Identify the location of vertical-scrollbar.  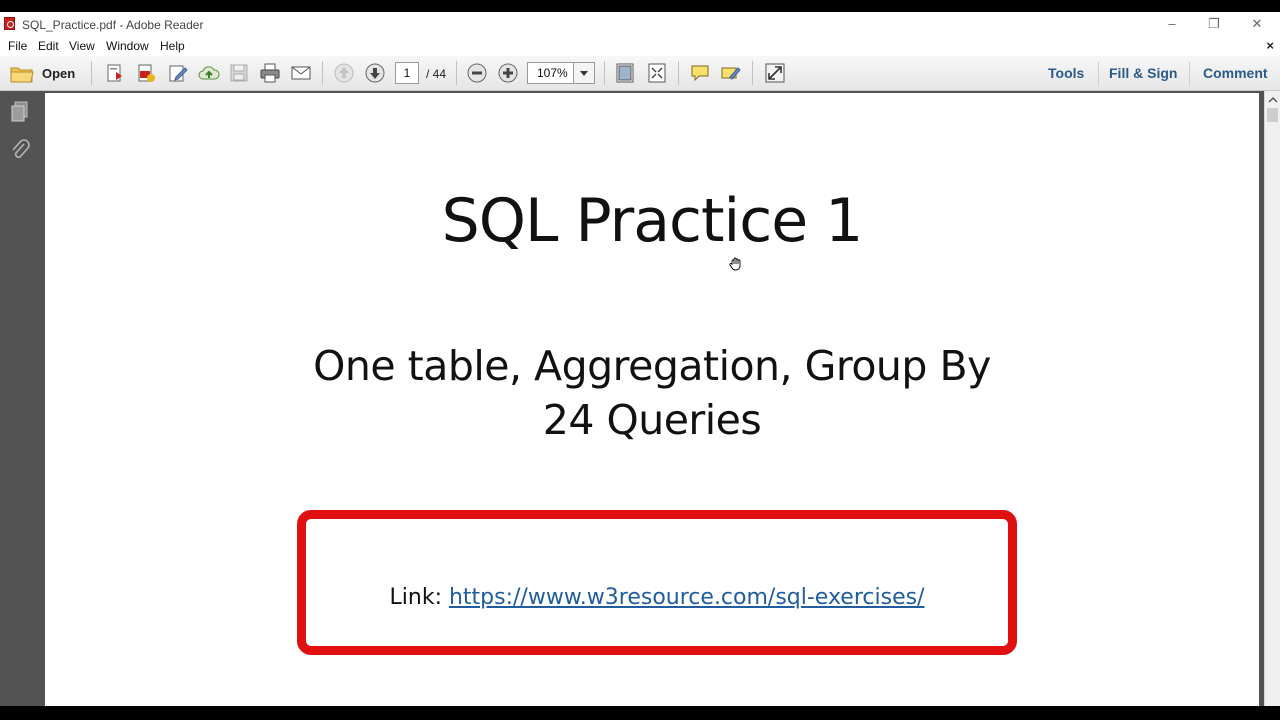
(1272, 398).